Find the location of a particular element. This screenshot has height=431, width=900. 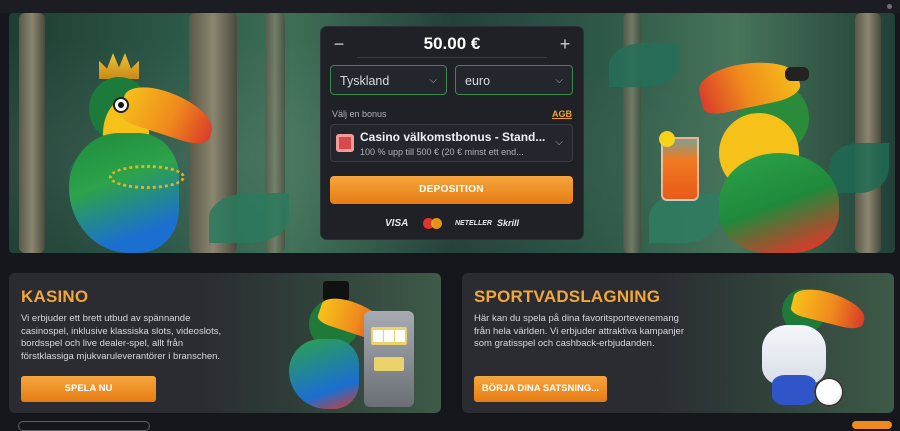

slot-machine-icon is located at coordinates (389, 359).